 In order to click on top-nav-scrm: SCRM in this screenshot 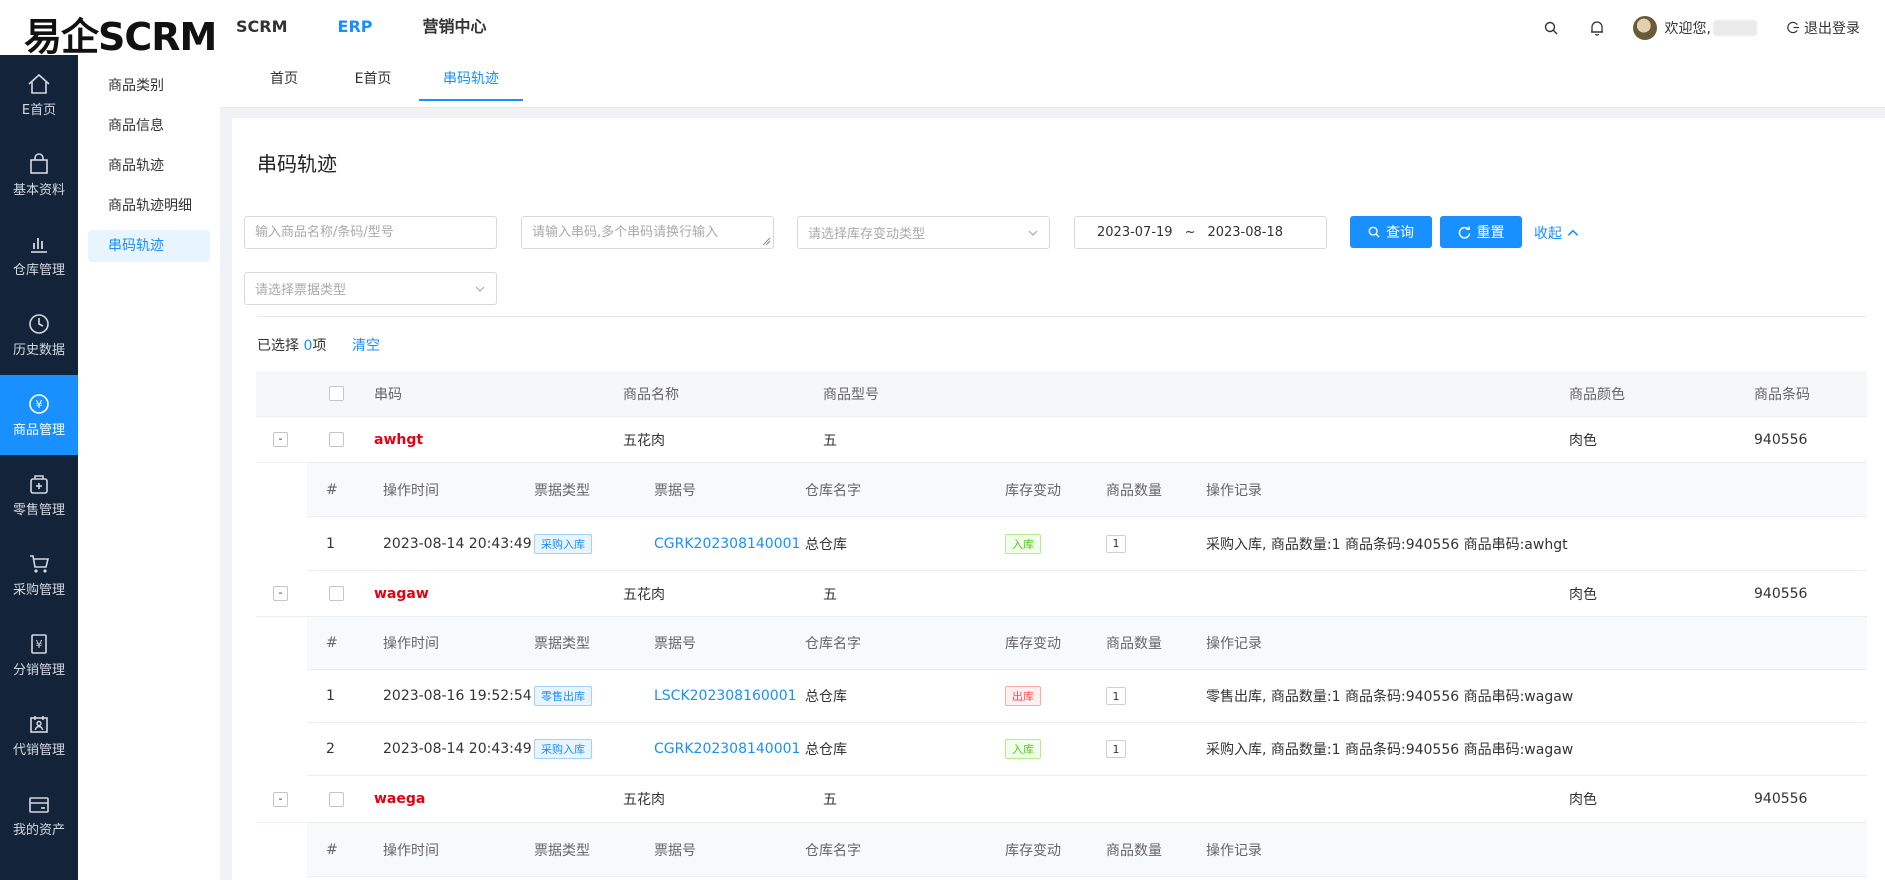, I will do `click(262, 27)`.